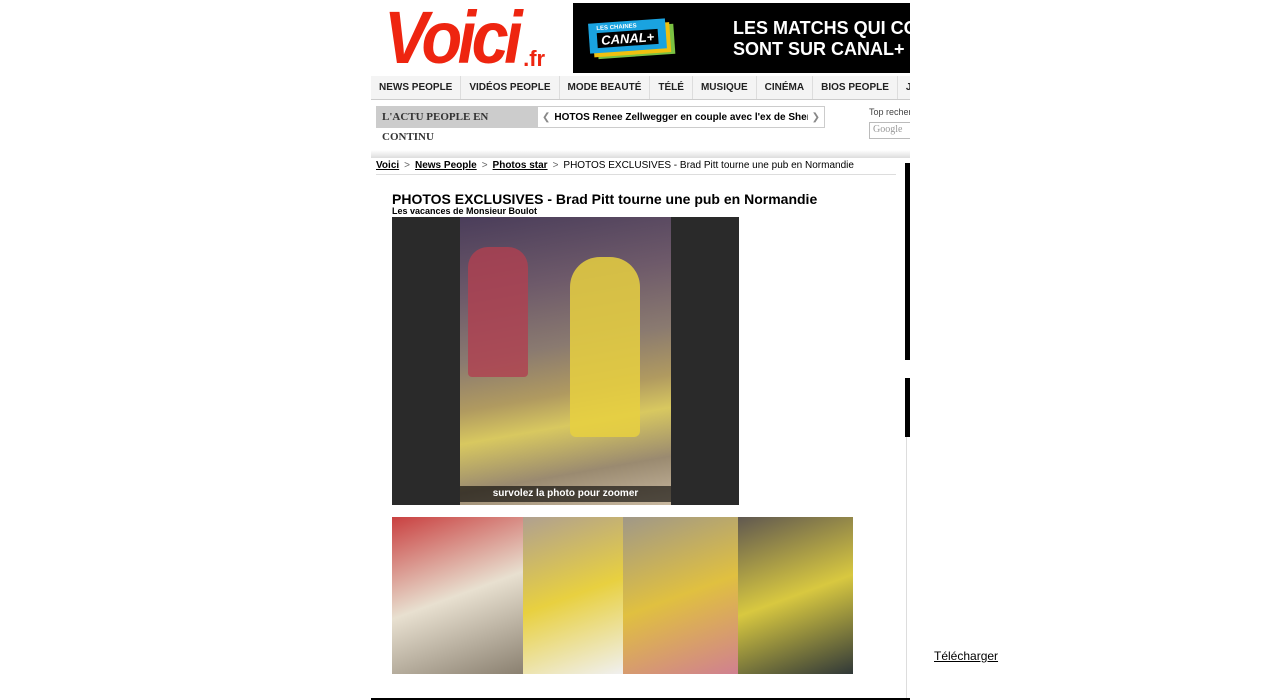  I want to click on main-photo, so click(565, 361).